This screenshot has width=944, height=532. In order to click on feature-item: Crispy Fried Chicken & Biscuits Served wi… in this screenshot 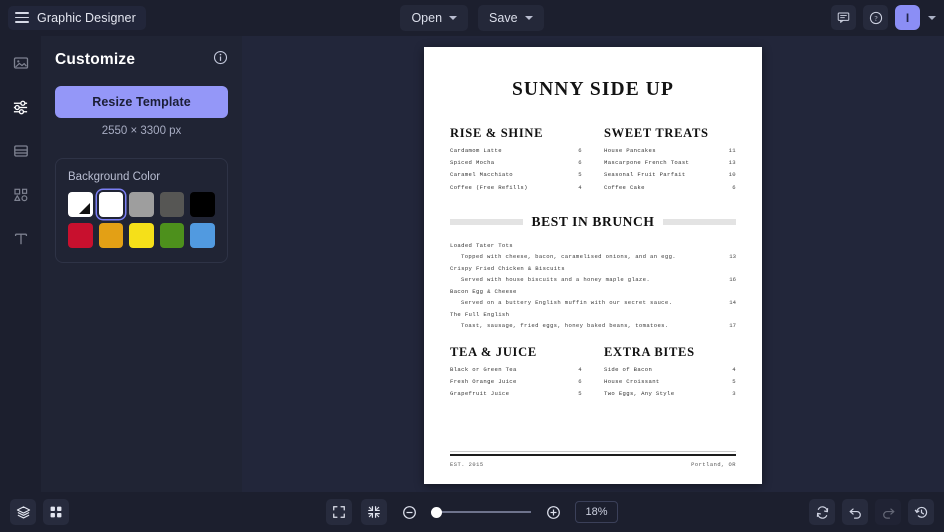, I will do `click(593, 274)`.